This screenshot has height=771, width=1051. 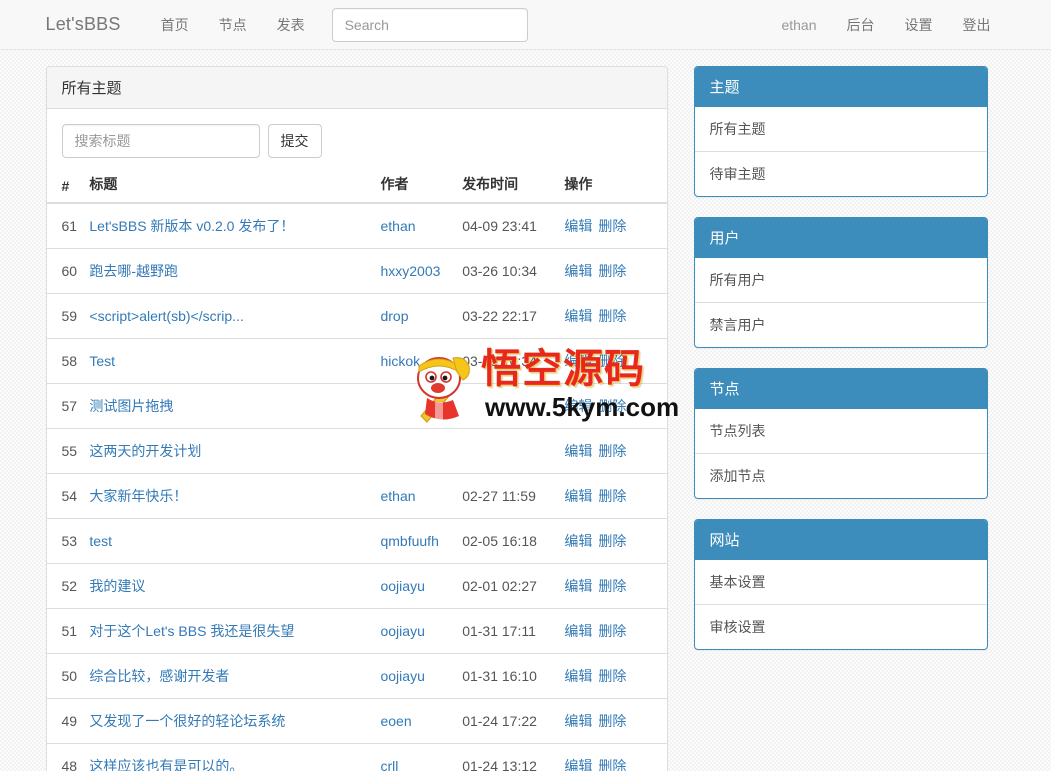 I want to click on sidebar-list: 所有用户 禁言用户, so click(x=840, y=302).